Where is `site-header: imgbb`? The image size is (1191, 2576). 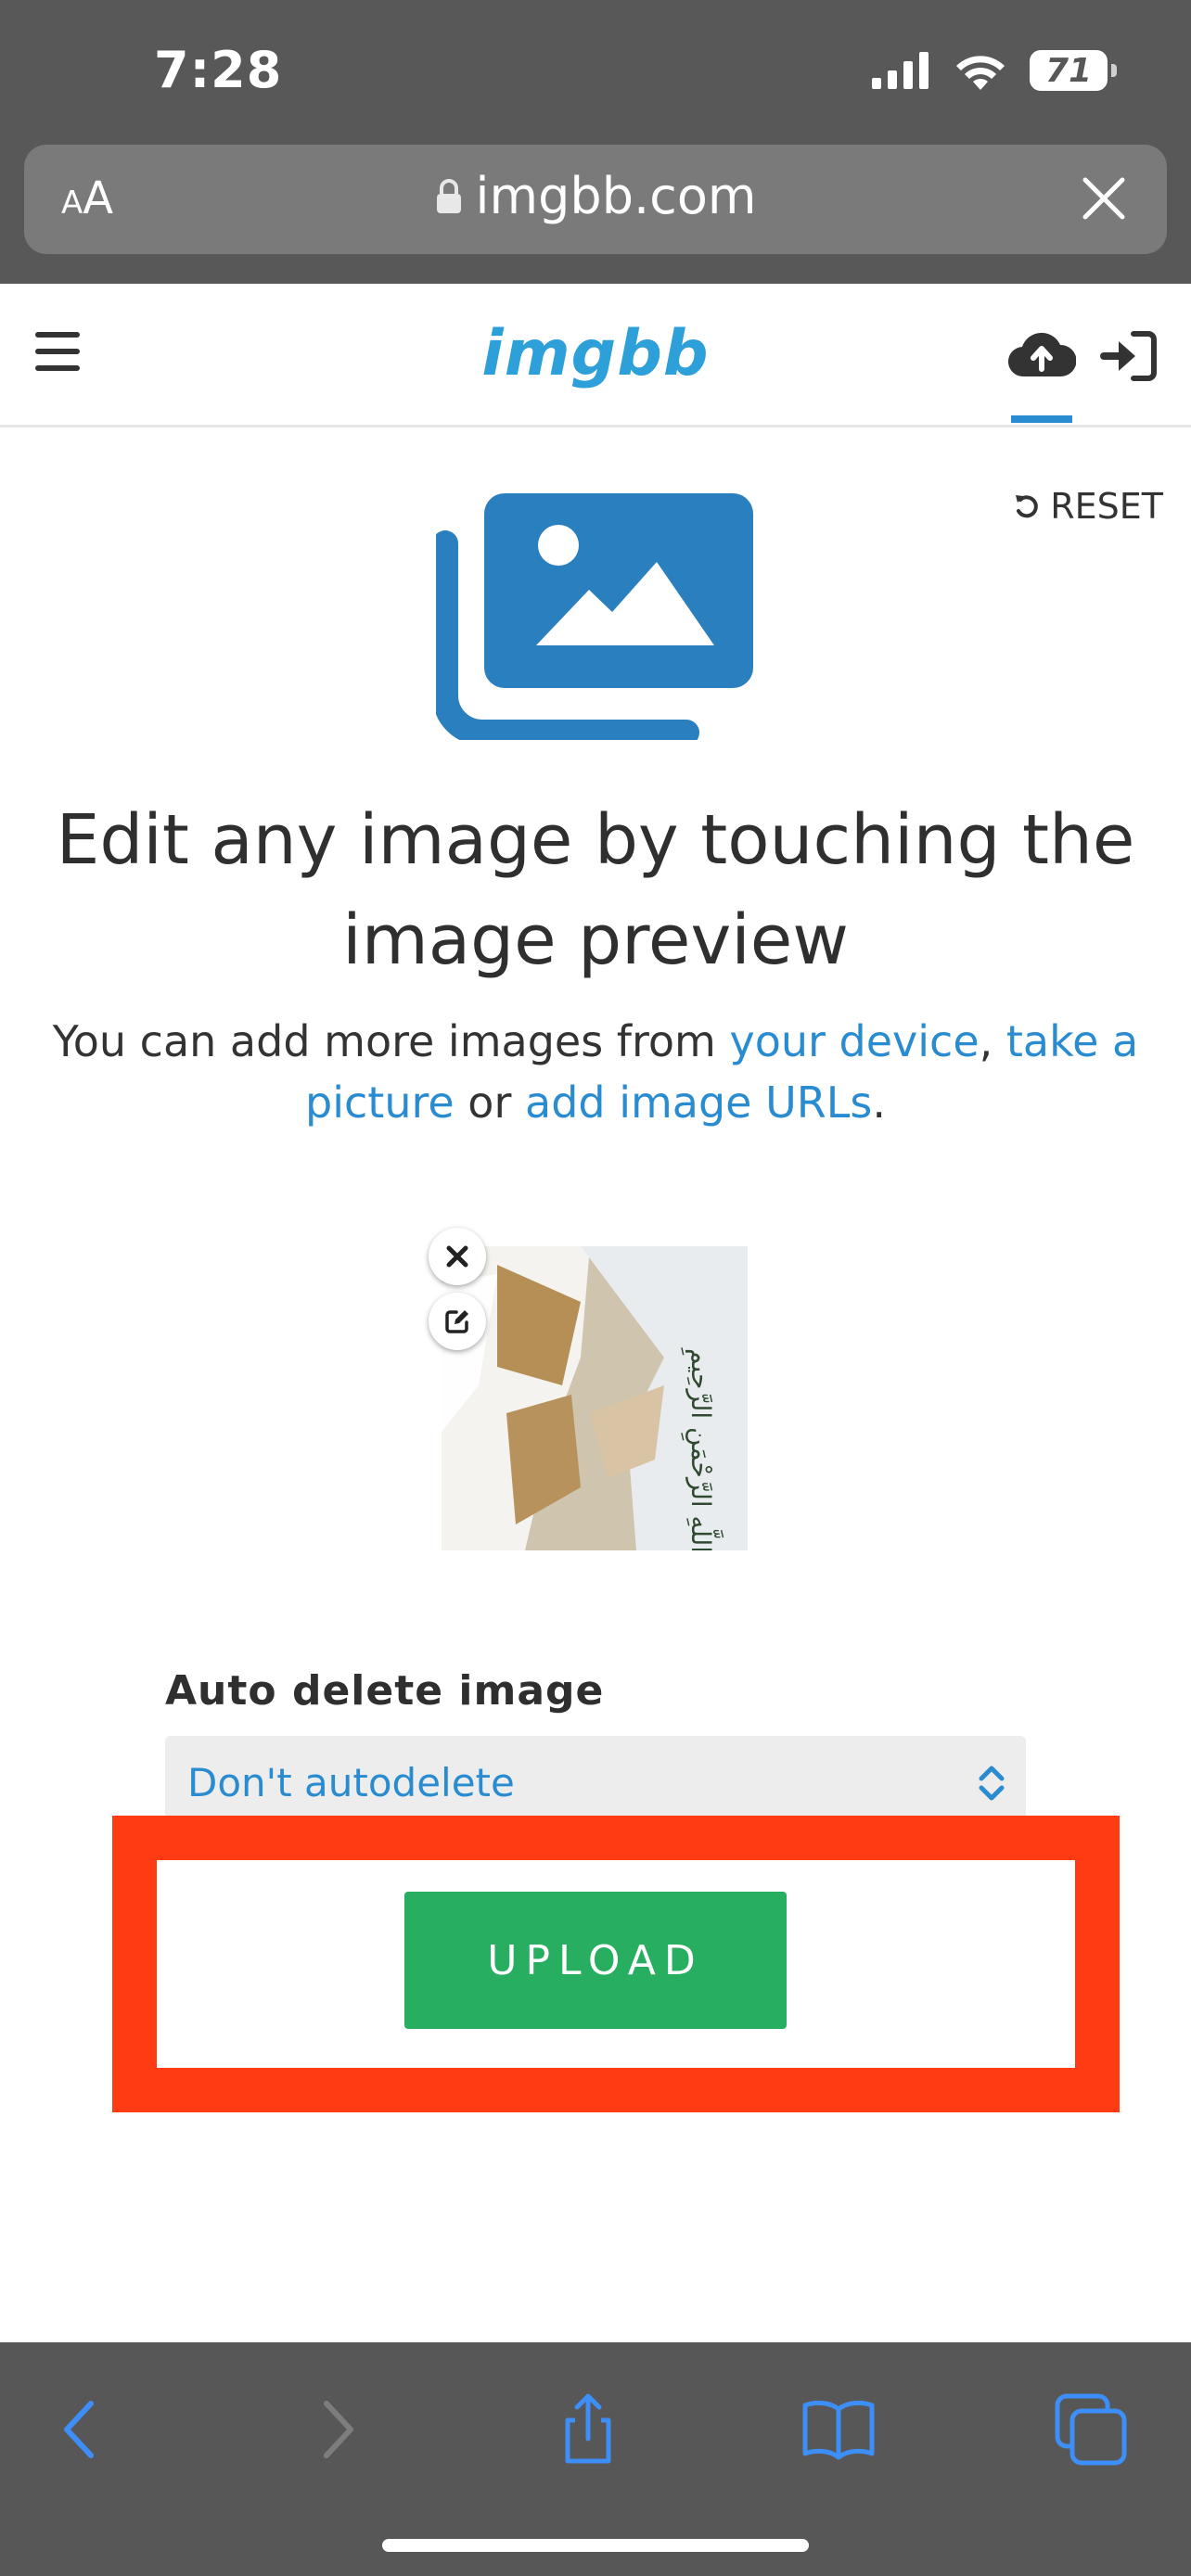
site-header: imgbb is located at coordinates (595, 355).